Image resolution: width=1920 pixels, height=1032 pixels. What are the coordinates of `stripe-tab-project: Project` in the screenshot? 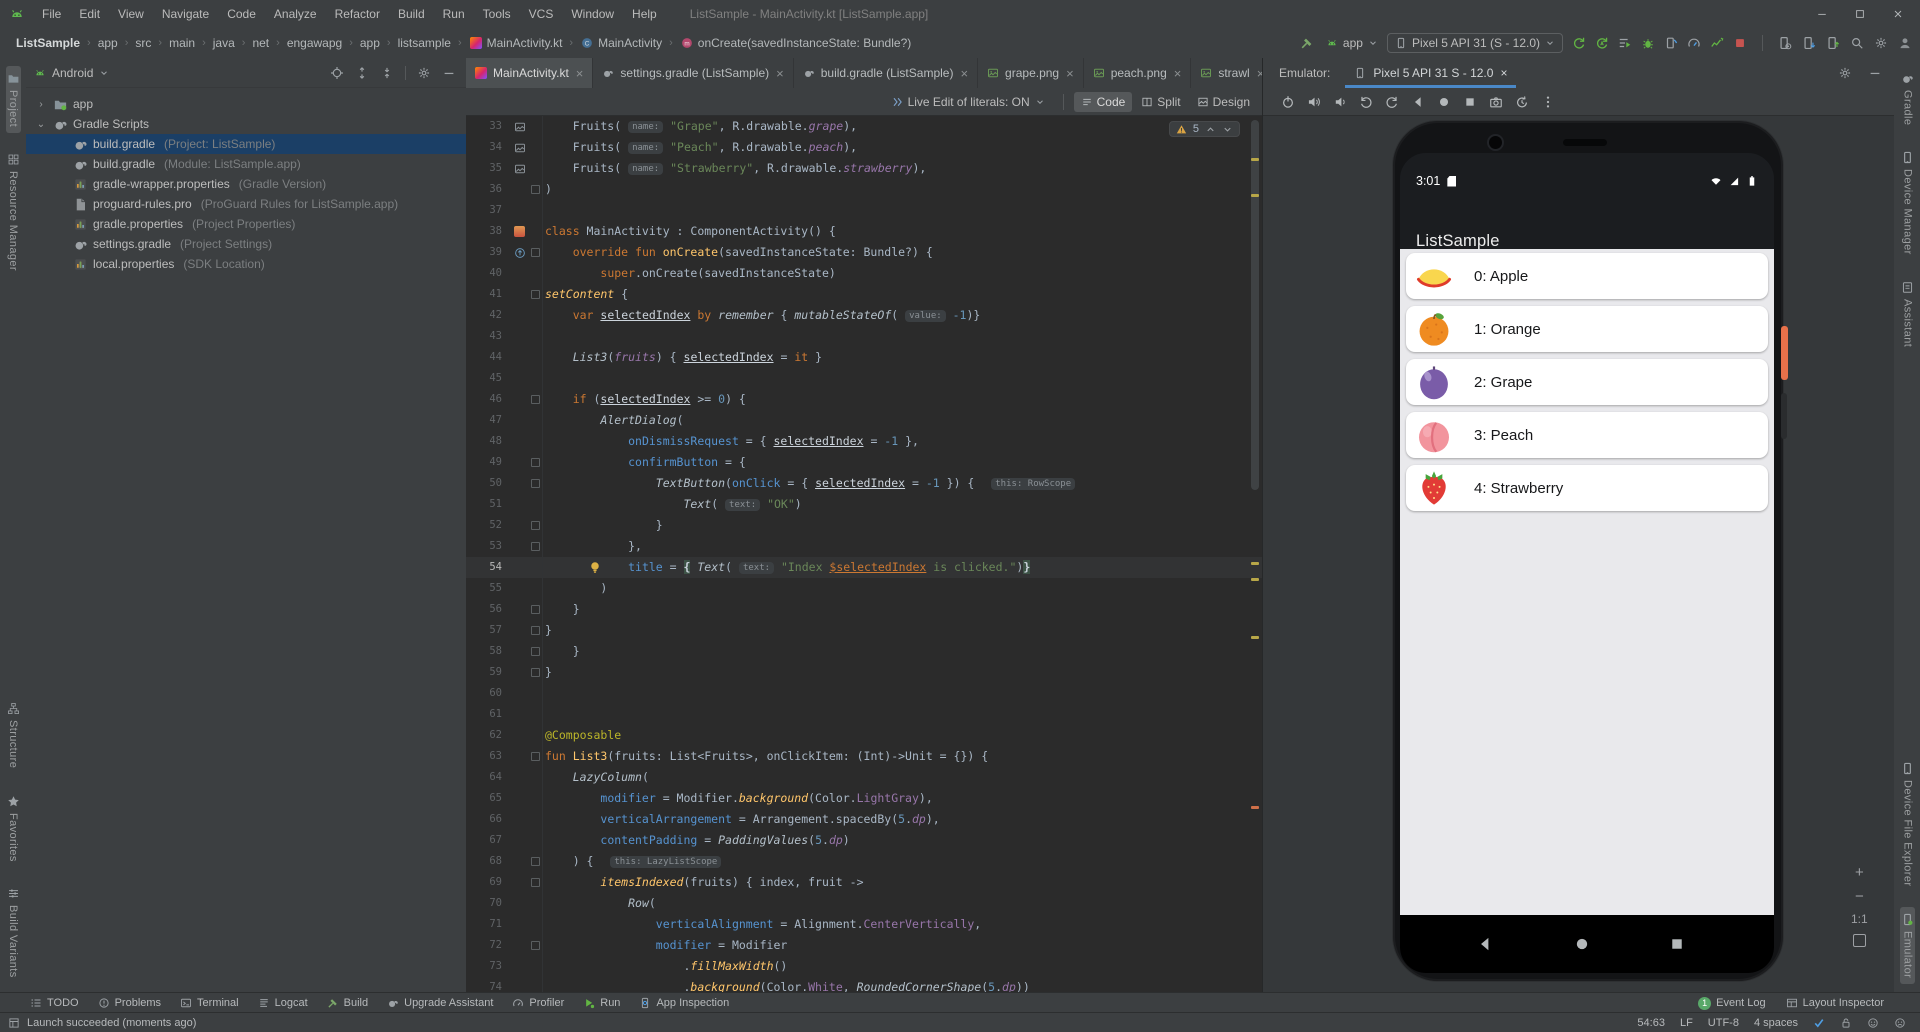 It's located at (13, 100).